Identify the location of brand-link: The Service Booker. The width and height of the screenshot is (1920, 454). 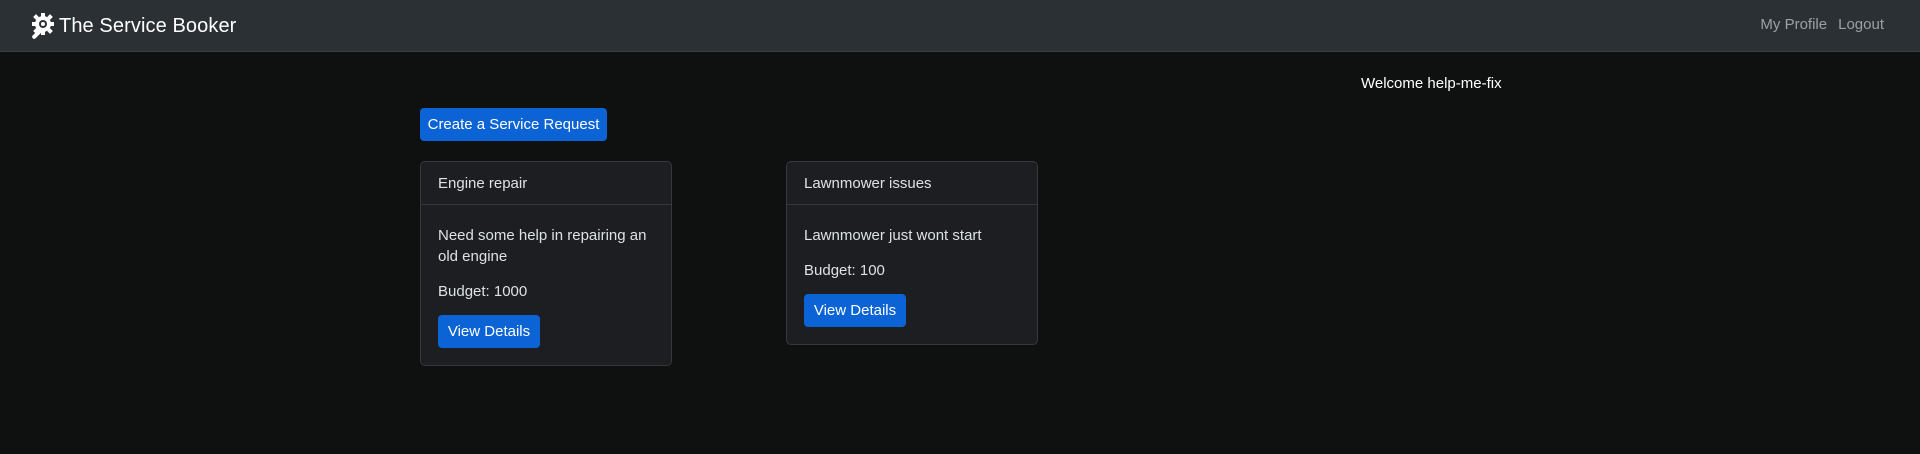
(132, 26).